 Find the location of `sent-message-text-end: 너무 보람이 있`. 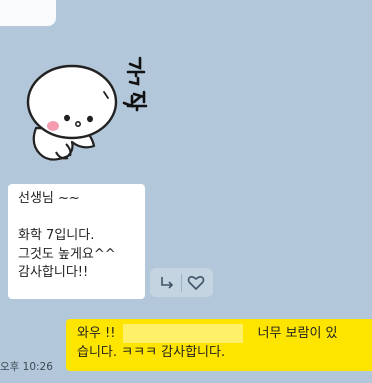

sent-message-text-end: 너무 보람이 있 is located at coordinates (297, 333).